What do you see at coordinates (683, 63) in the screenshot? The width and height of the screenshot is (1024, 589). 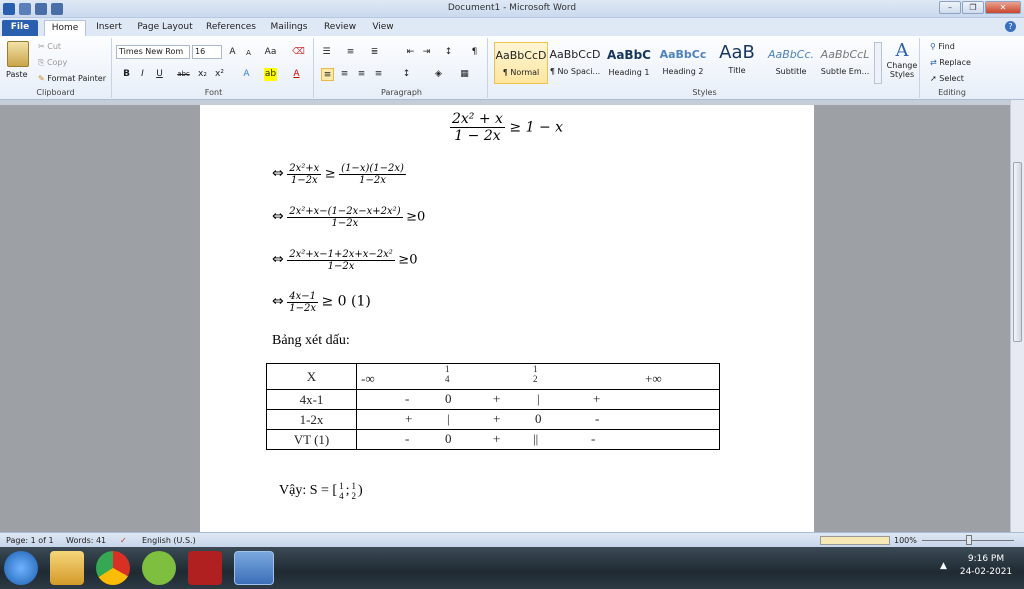 I see `style-heading-2: AaBbCc Heading 2` at bounding box center [683, 63].